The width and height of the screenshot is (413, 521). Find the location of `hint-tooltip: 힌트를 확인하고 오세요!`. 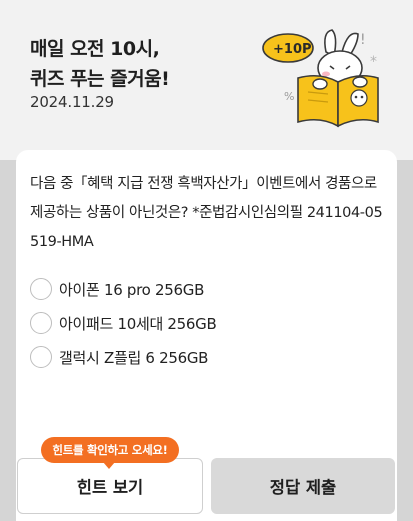

hint-tooltip: 힌트를 확인하고 오세요! is located at coordinates (110, 453).